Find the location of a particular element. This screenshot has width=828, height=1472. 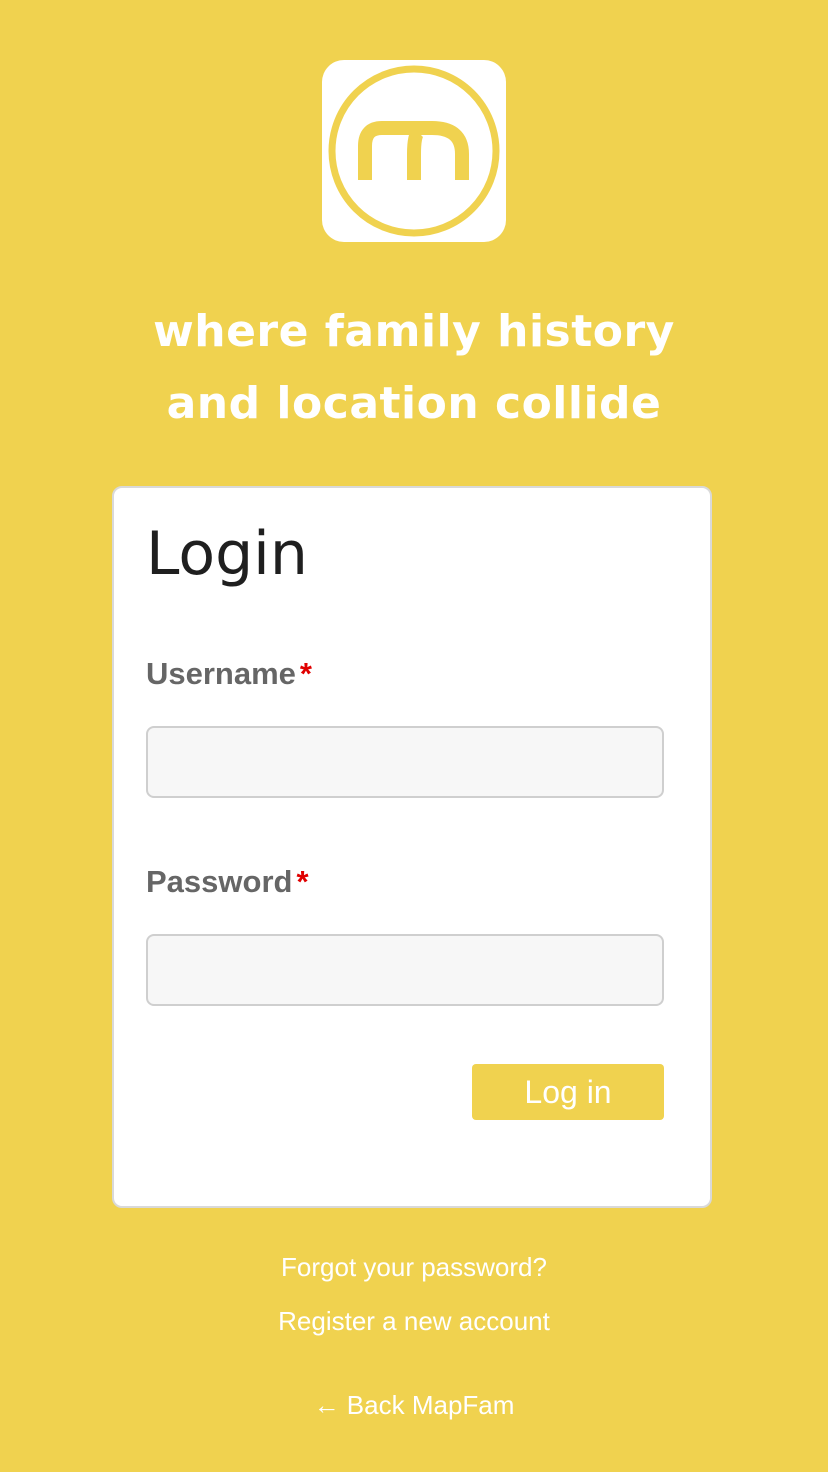

password-required-mark: * is located at coordinates (302, 881).